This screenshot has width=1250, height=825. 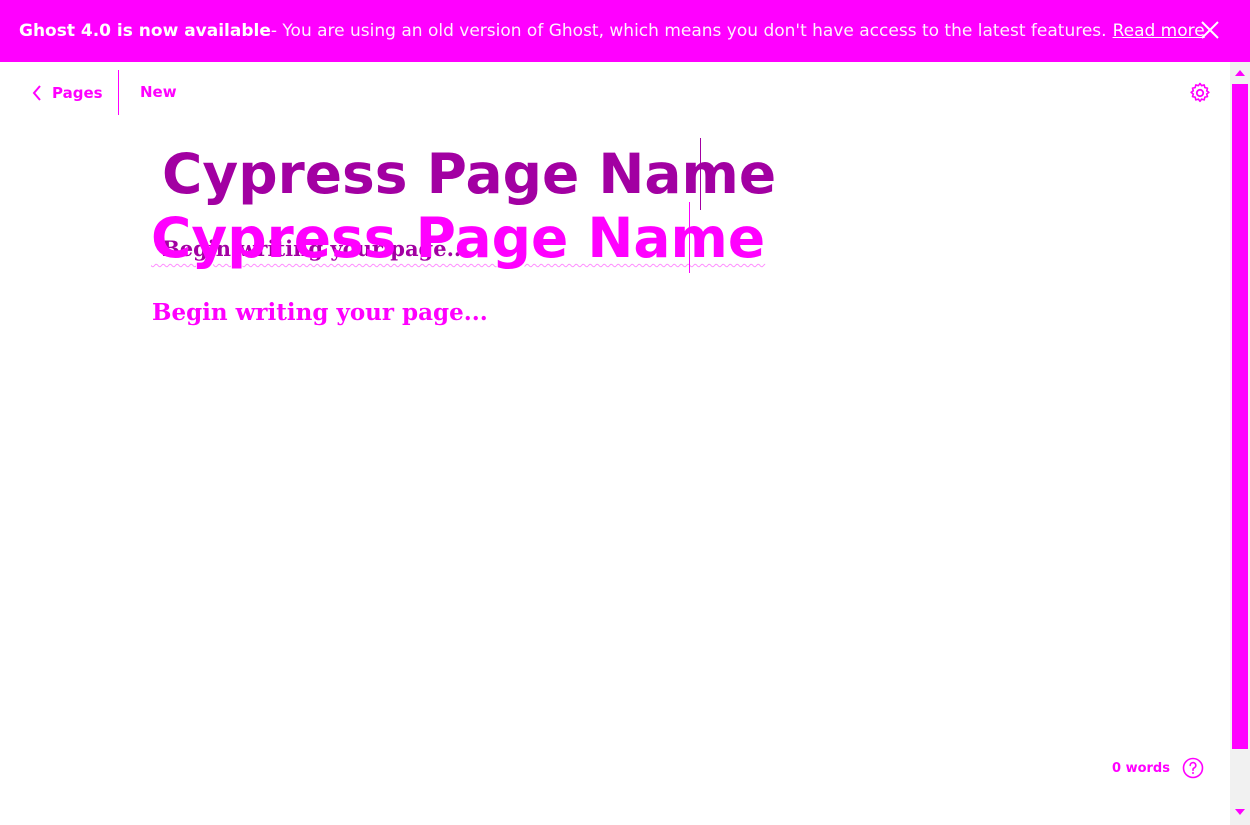 What do you see at coordinates (1240, 73) in the screenshot?
I see `scroll-up-arrow-icon` at bounding box center [1240, 73].